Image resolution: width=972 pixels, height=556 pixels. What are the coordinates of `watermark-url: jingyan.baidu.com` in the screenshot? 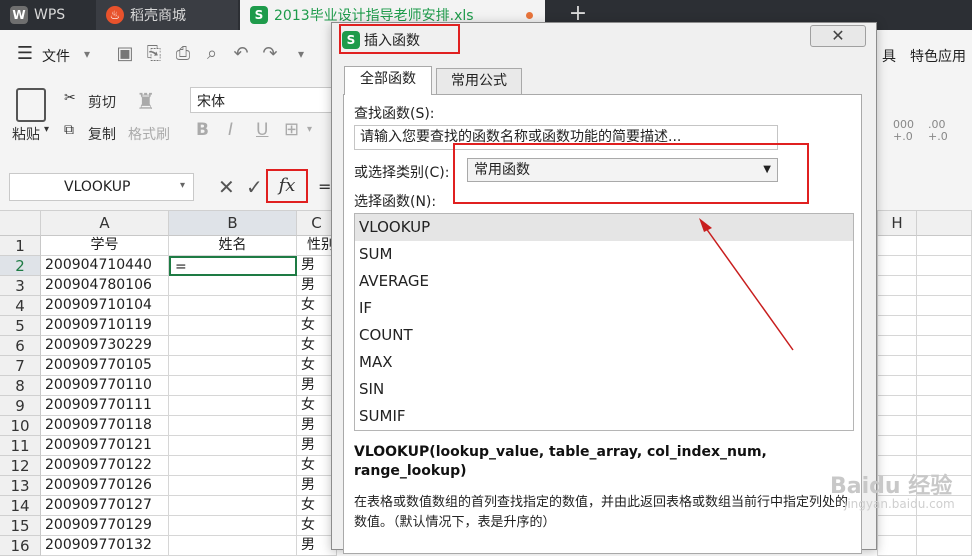 It's located at (899, 504).